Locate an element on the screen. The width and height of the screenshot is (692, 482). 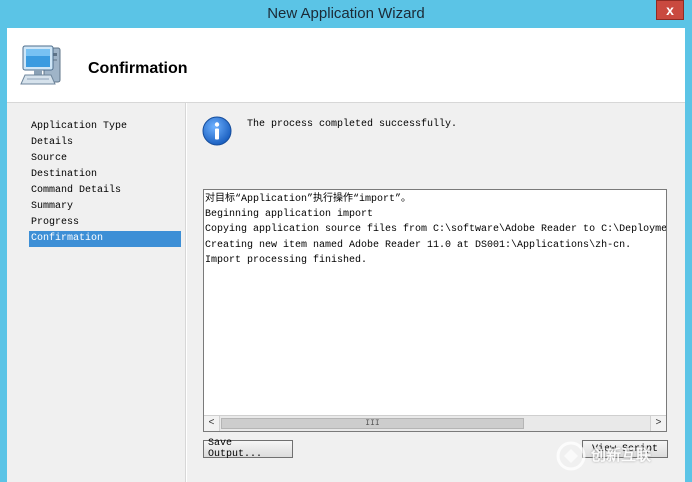
step-progress: Progress is located at coordinates (105, 223).